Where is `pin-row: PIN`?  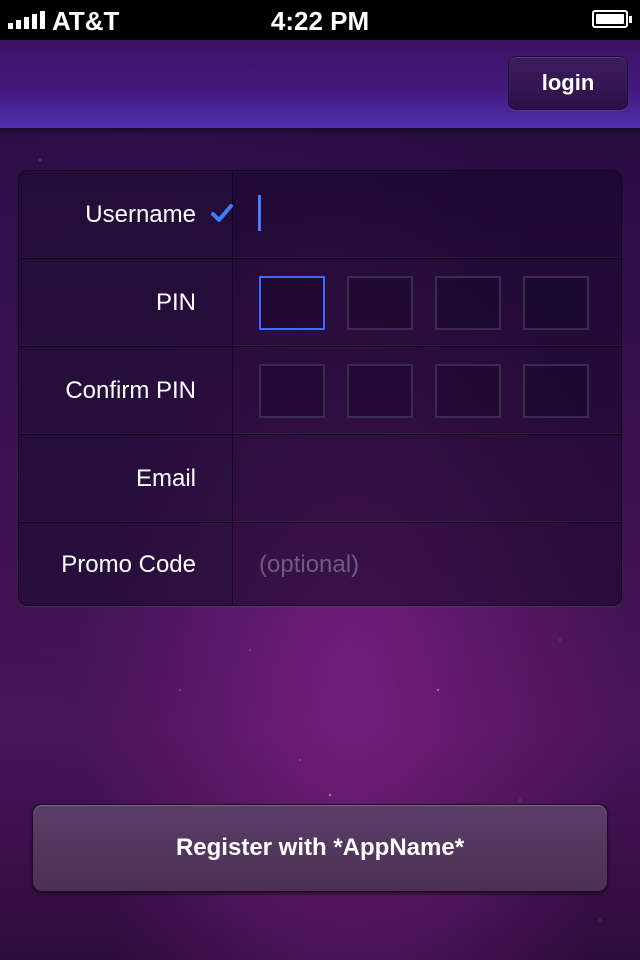
pin-row: PIN is located at coordinates (320, 303).